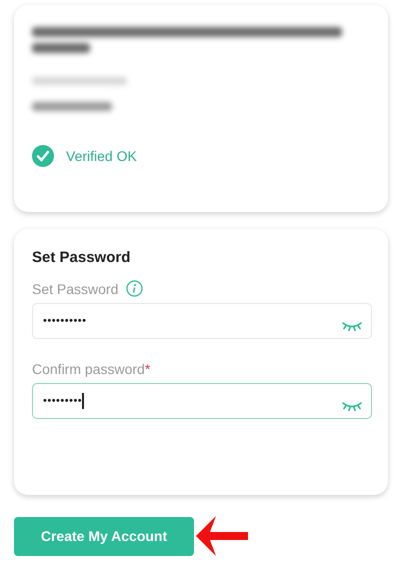 The width and height of the screenshot is (400, 566). What do you see at coordinates (202, 401) in the screenshot?
I see `password-field: •••••••••` at bounding box center [202, 401].